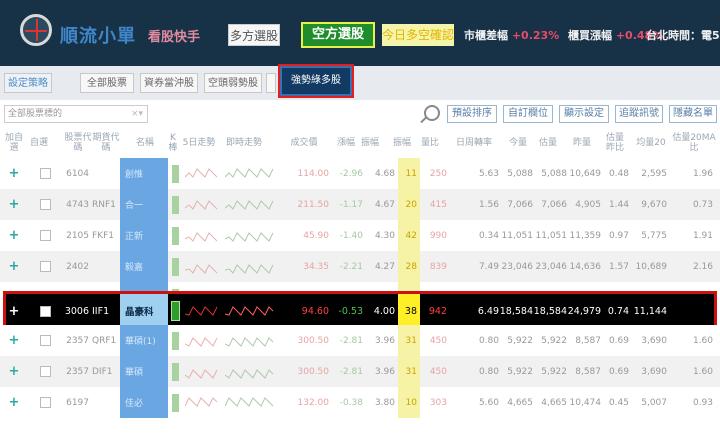 Image resolution: width=720 pixels, height=434 pixels. I want to click on col-price: 成交價, so click(304, 143).